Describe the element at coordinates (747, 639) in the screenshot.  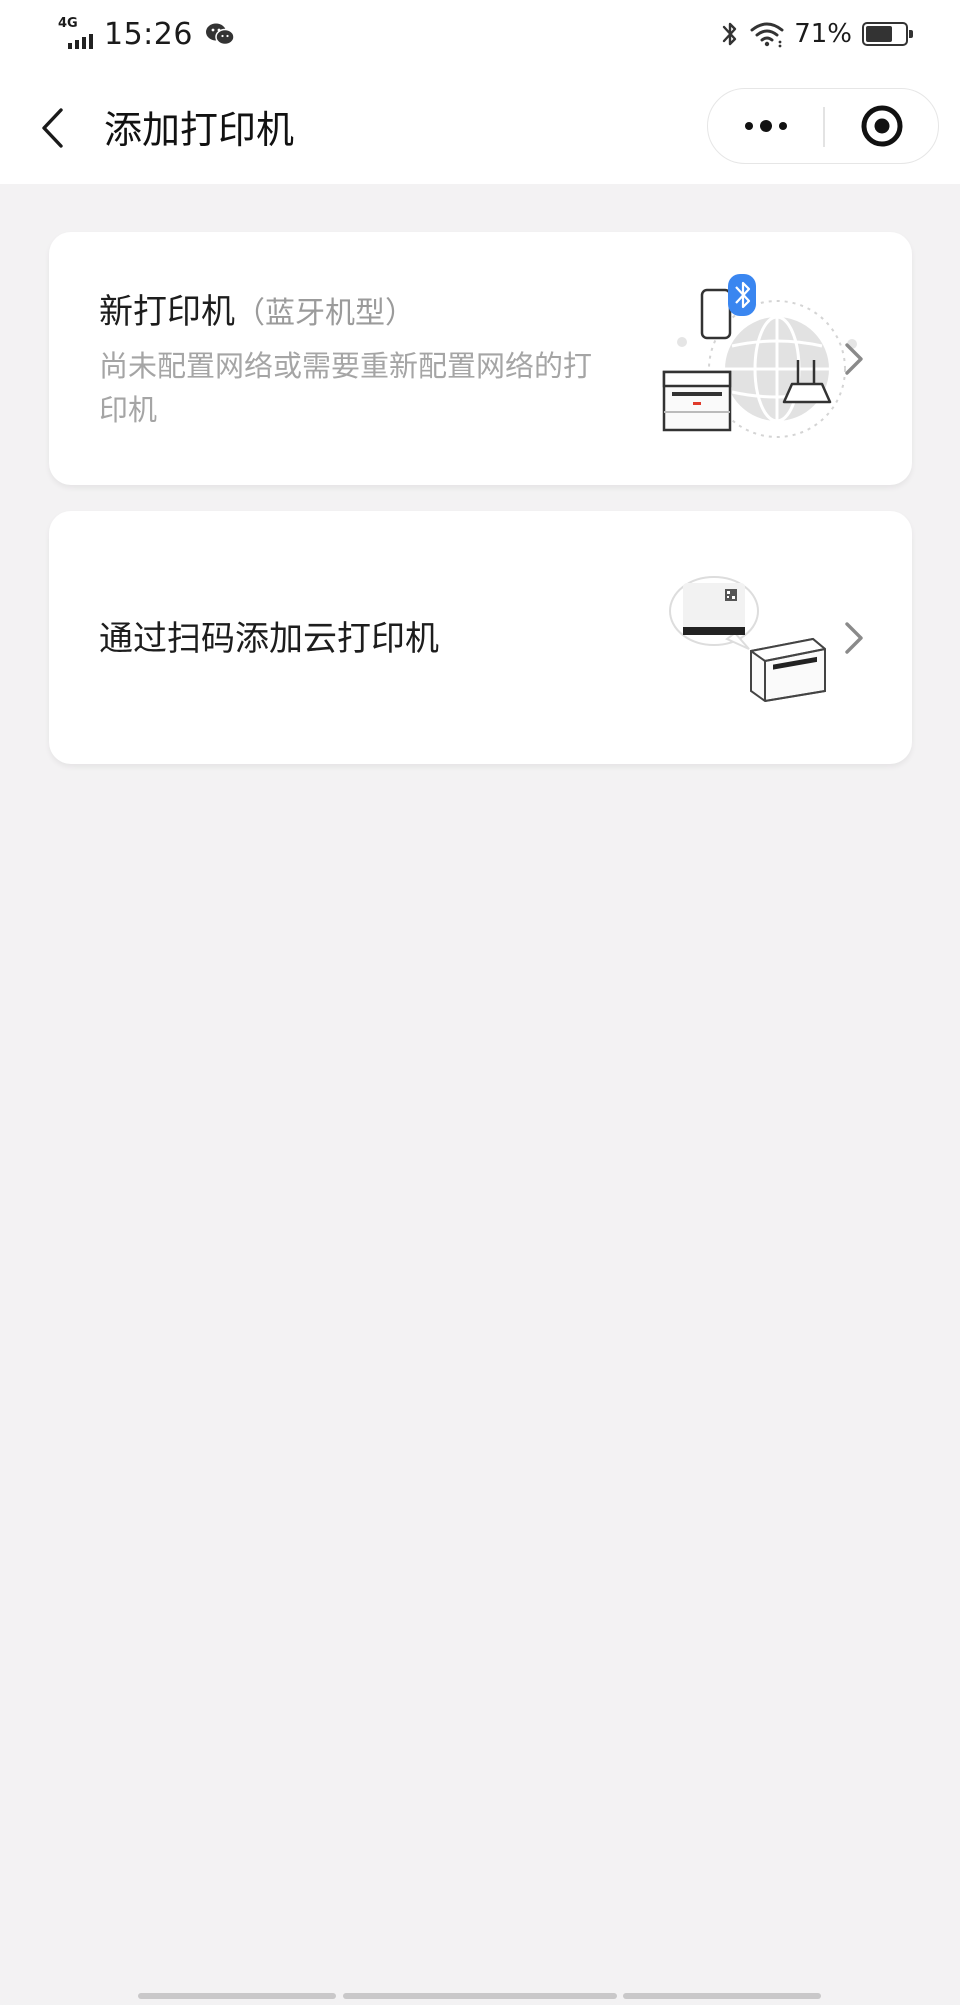
I see `scan-printer-illustration` at that location.